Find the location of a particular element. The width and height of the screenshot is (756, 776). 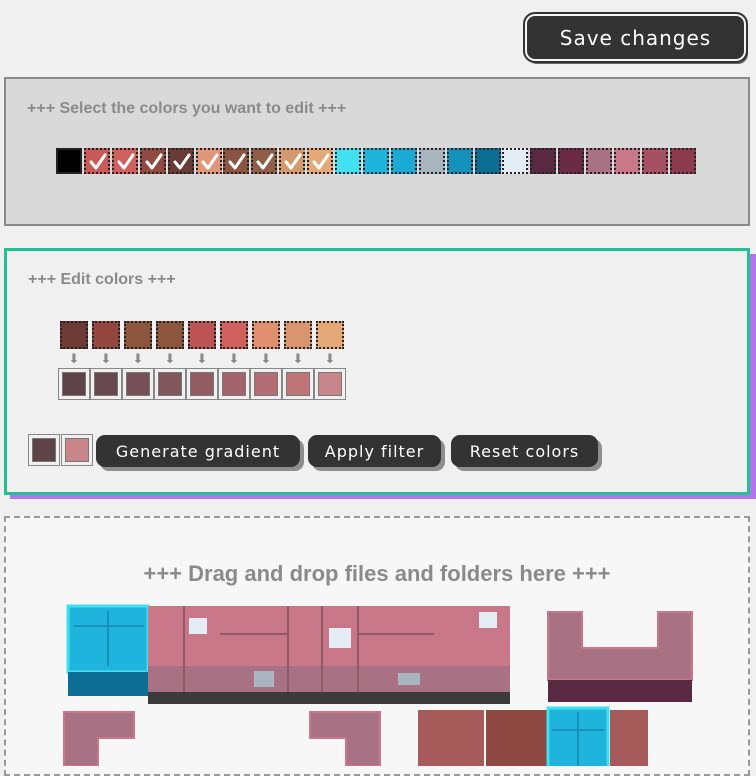

generate-gradient-button: Generate gradient is located at coordinates (198, 451).